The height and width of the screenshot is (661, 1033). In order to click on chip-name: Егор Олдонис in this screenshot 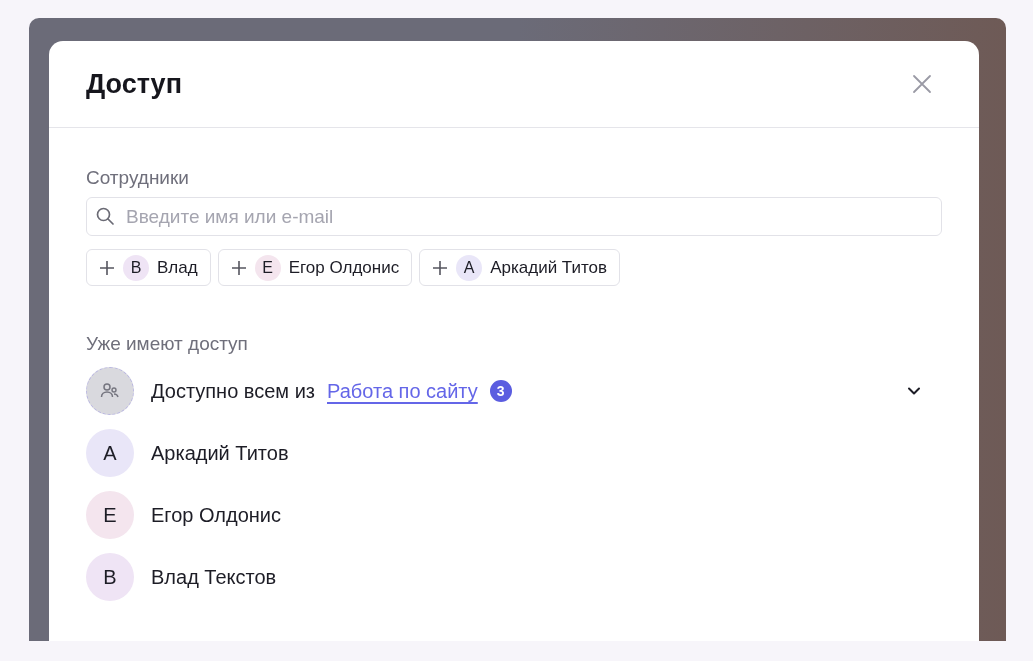, I will do `click(344, 267)`.